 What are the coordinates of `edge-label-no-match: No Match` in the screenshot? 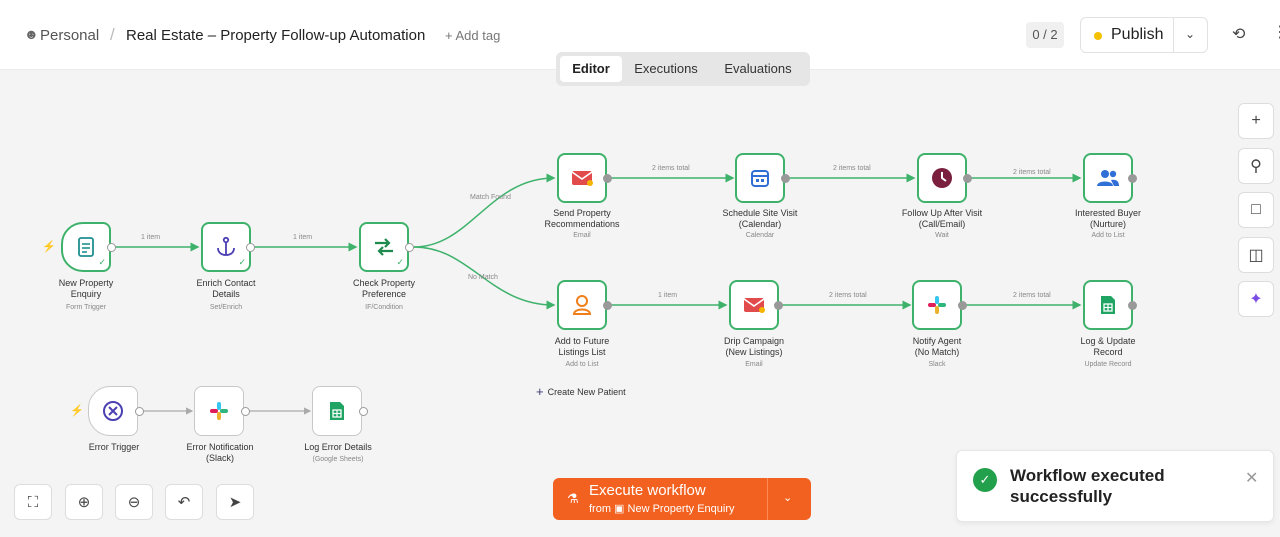 It's located at (483, 277).